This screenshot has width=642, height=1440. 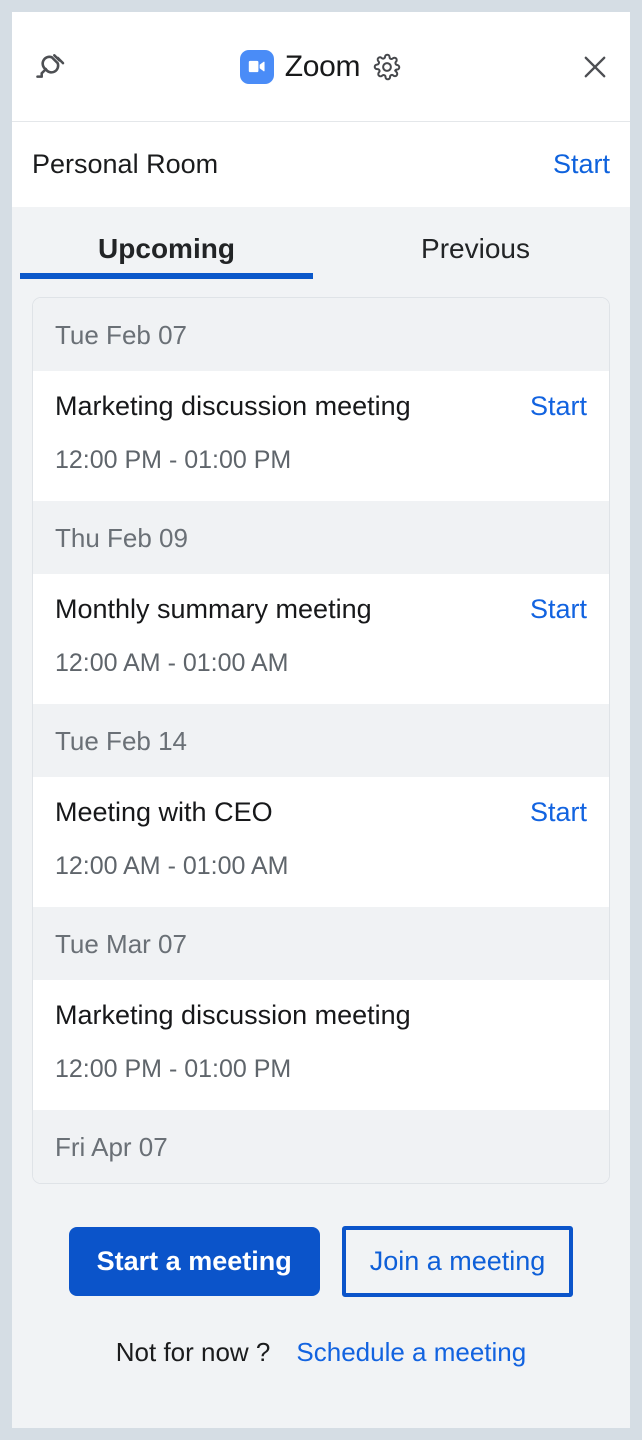 I want to click on titlebar-right-group, so click(x=595, y=67).